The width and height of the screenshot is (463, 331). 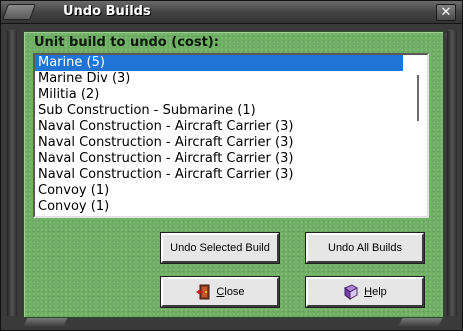 What do you see at coordinates (219, 95) in the screenshot?
I see `list-item: Militia (2)` at bounding box center [219, 95].